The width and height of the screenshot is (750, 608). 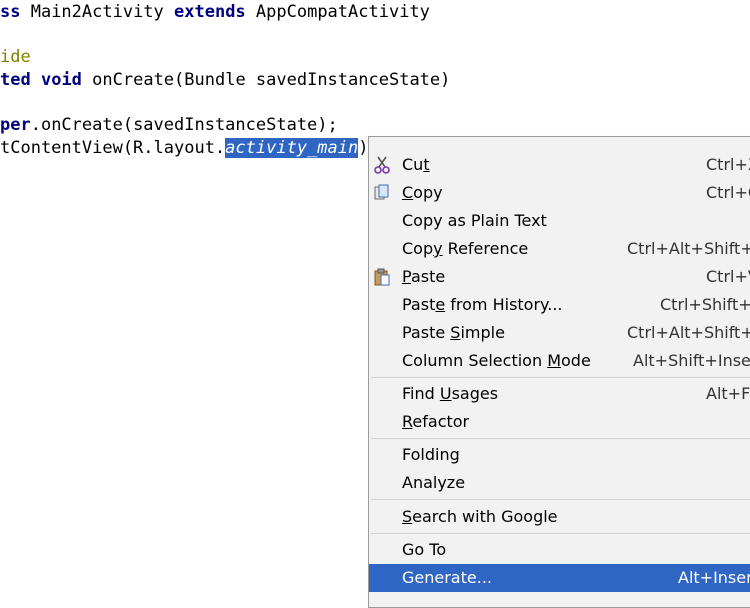 I want to click on class-name: Main2Activity, so click(x=97, y=12).